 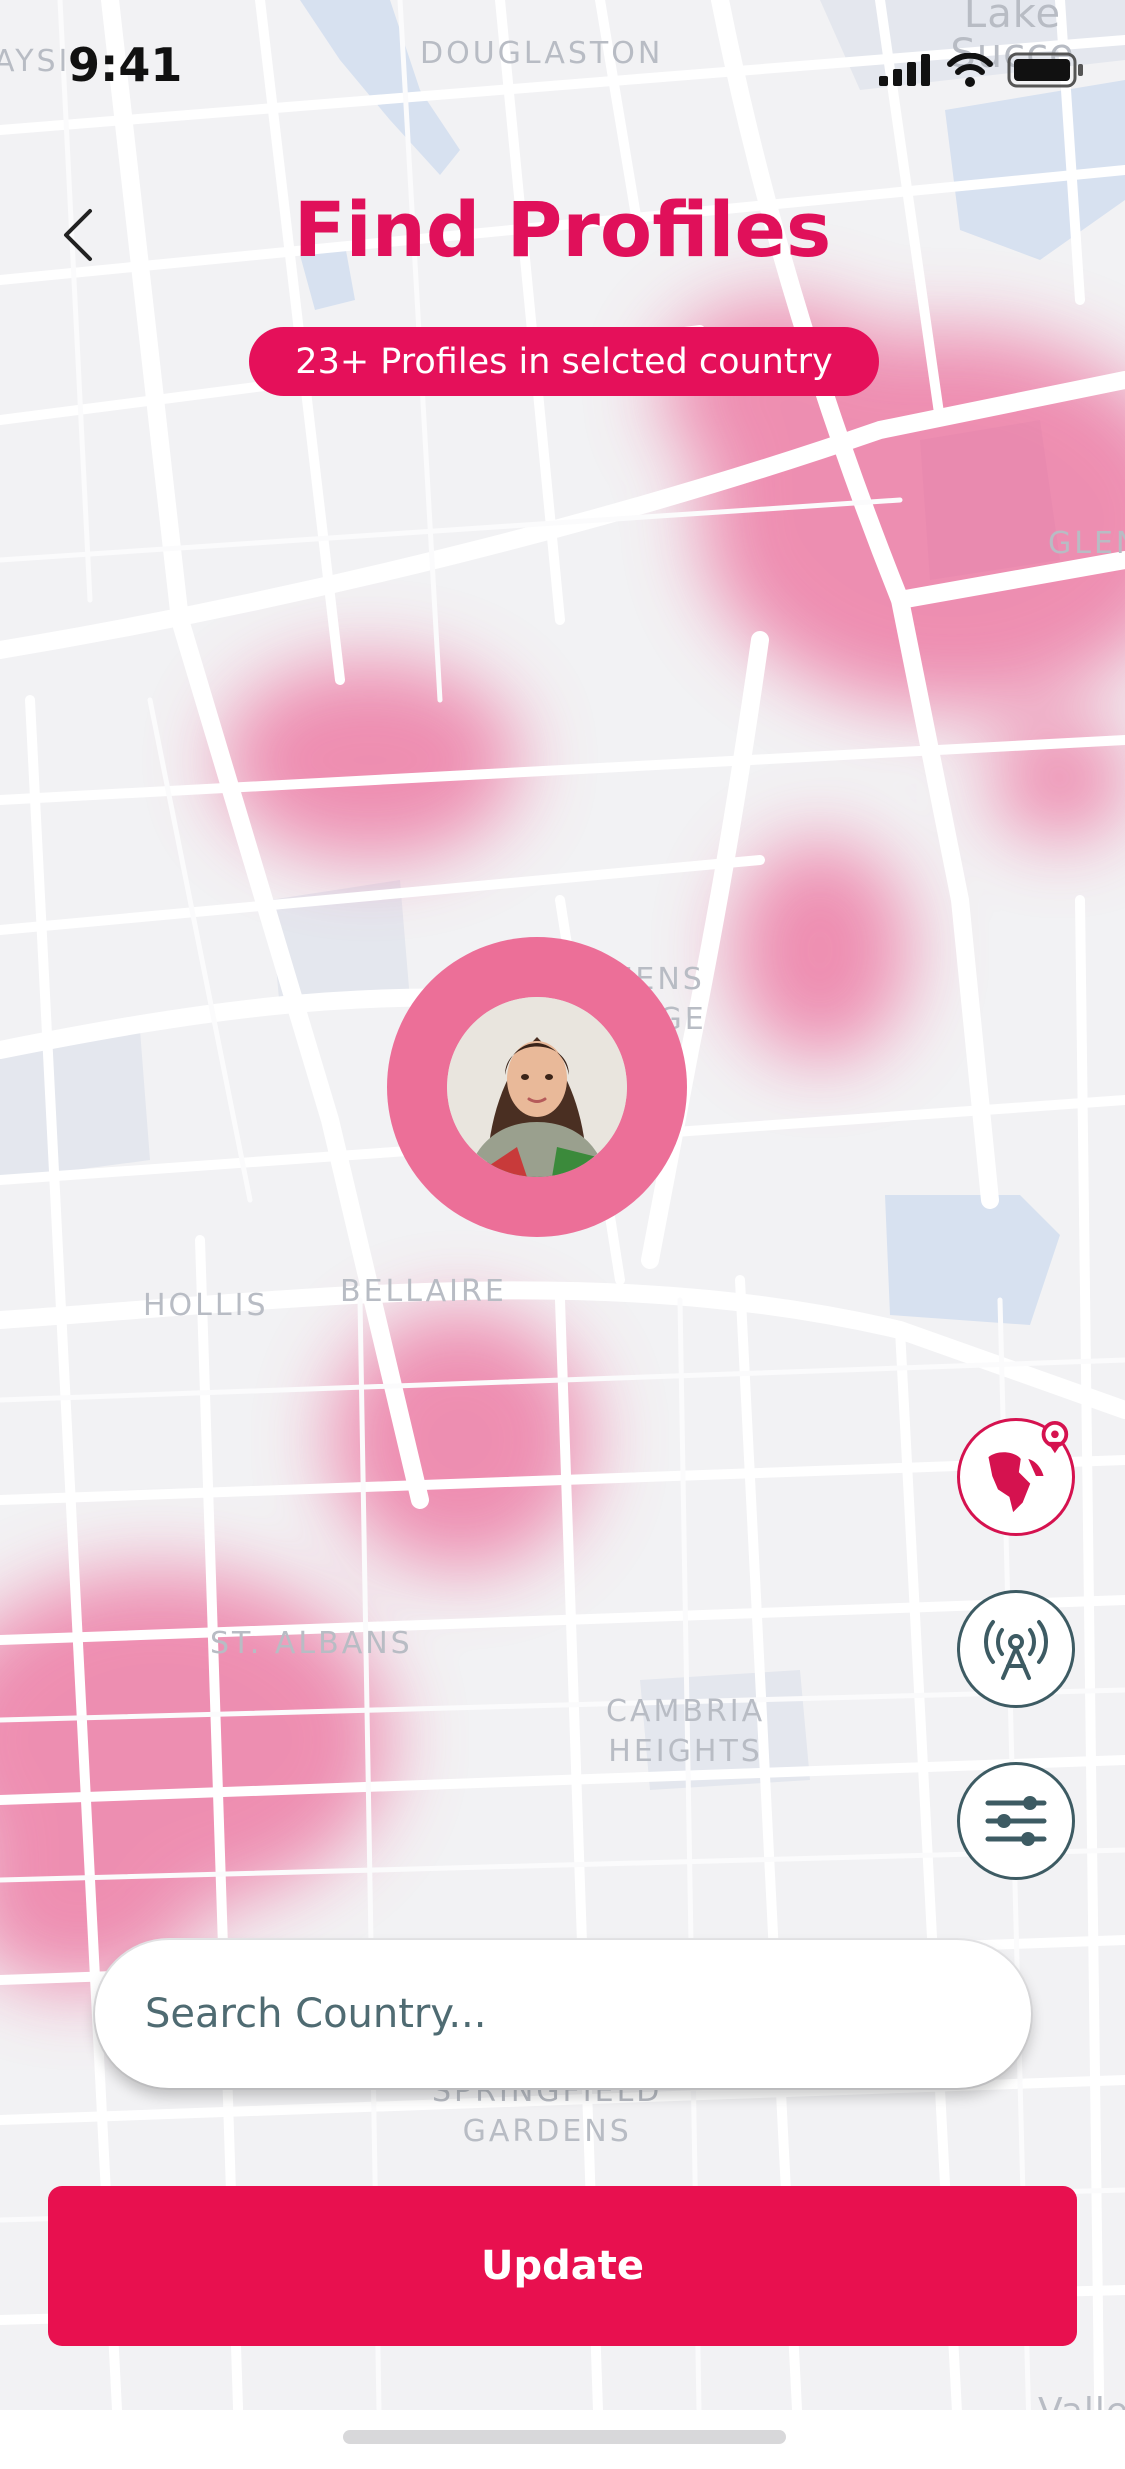 I want to click on avatar-image, so click(x=537, y=1087).